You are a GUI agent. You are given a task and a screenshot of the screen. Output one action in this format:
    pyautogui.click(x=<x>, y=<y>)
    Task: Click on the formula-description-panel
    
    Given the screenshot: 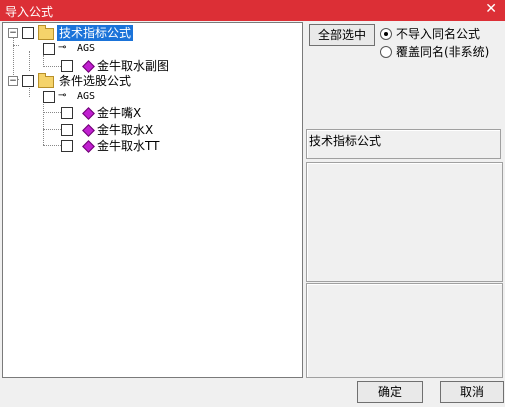 What is the action you would take?
    pyautogui.click(x=404, y=222)
    